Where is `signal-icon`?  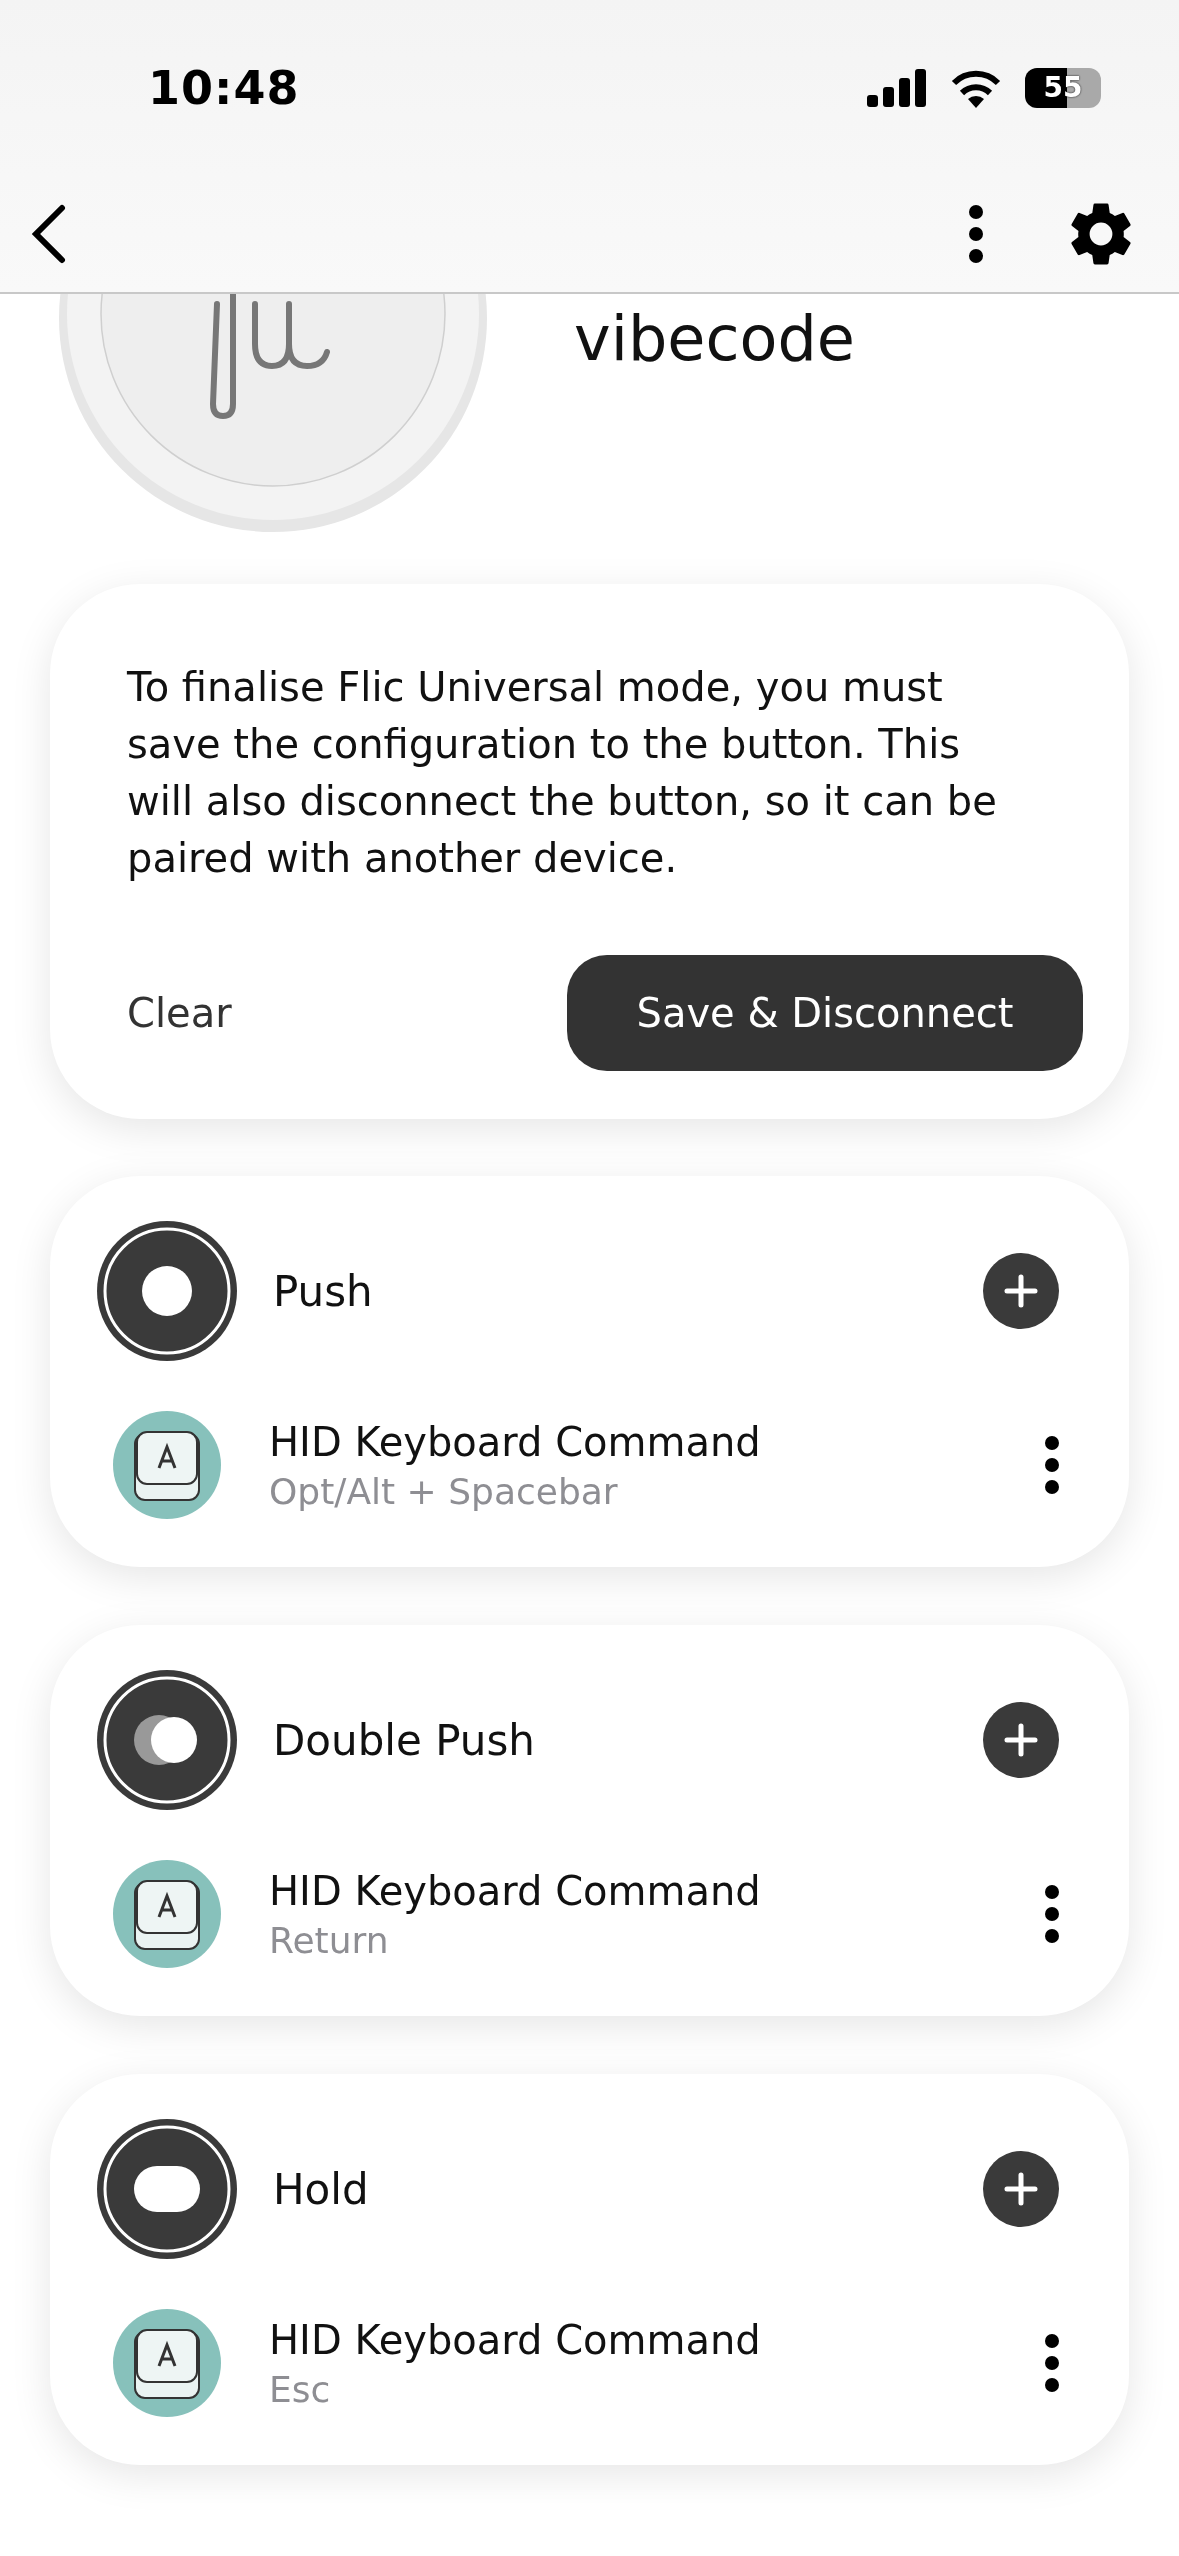
signal-icon is located at coordinates (897, 87).